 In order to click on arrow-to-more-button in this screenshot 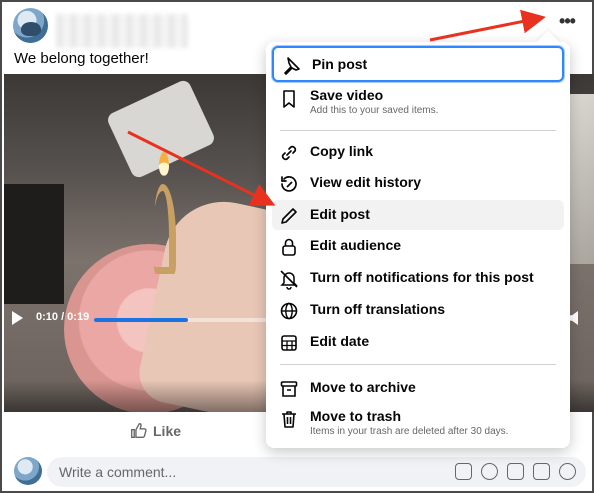, I will do `click(487, 25)`.